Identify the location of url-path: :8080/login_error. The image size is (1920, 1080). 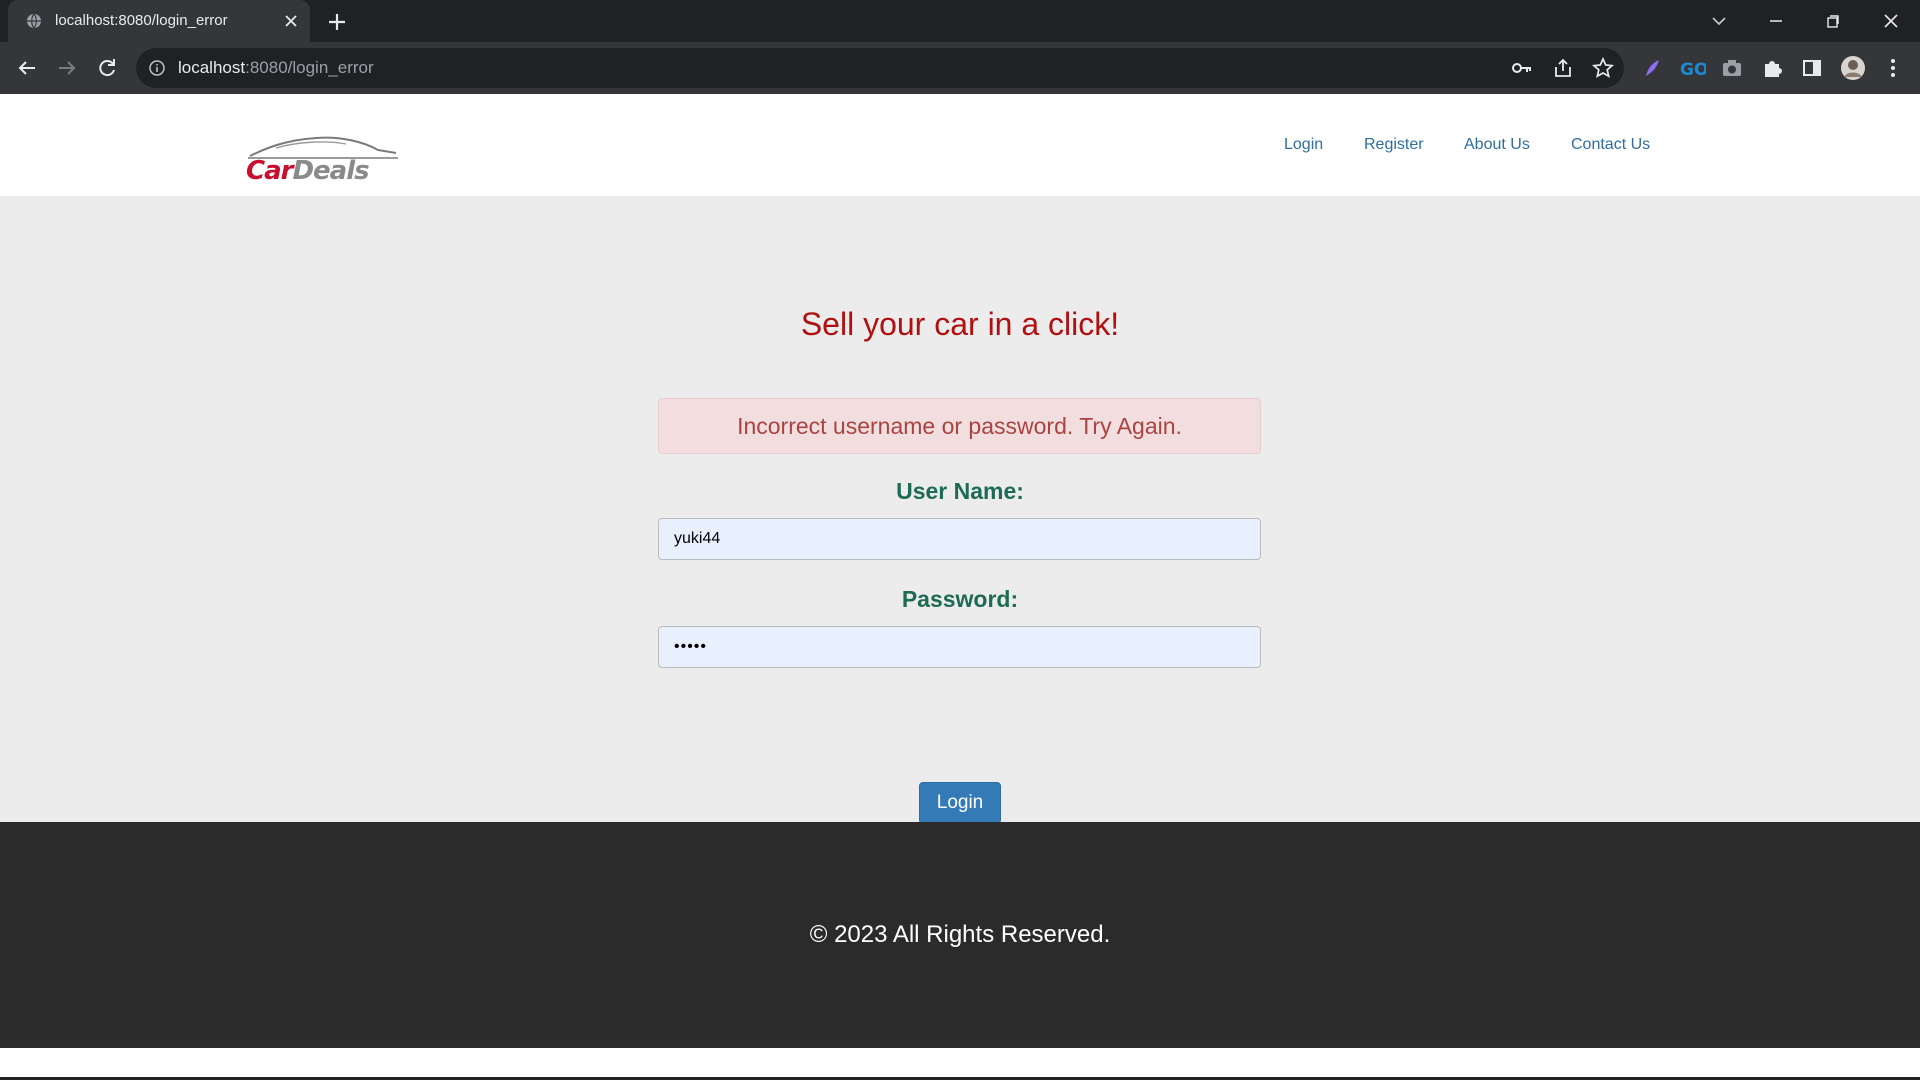
(309, 67).